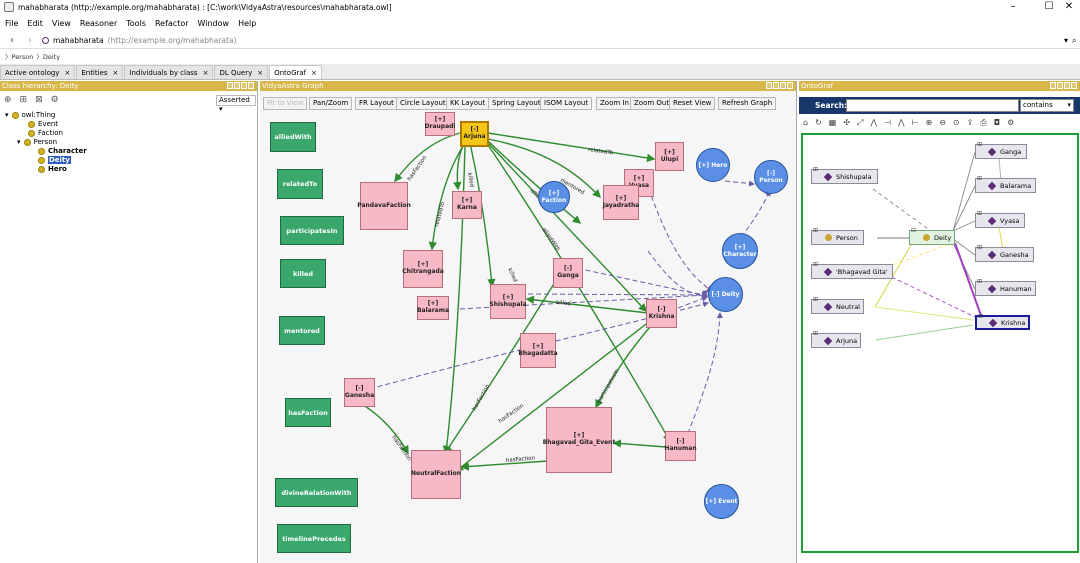  What do you see at coordinates (300, 184) in the screenshot?
I see `property-related-to: relatedTo` at bounding box center [300, 184].